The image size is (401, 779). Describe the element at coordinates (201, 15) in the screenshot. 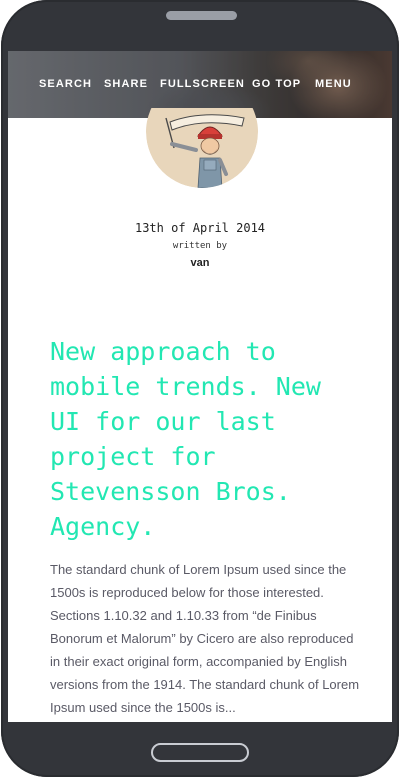

I see `phone-speaker` at that location.